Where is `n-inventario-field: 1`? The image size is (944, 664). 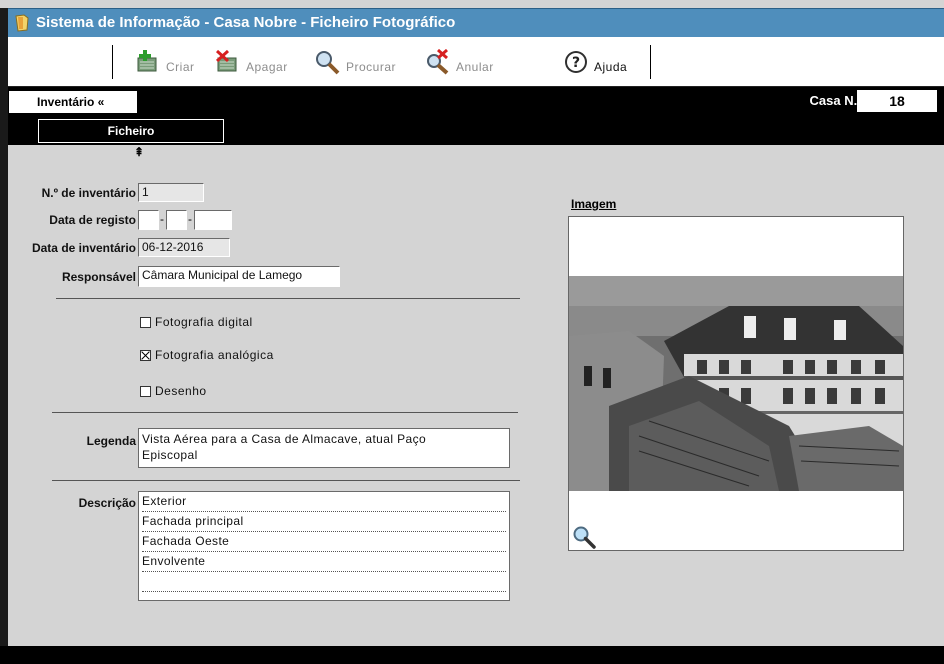 n-inventario-field: 1 is located at coordinates (171, 192).